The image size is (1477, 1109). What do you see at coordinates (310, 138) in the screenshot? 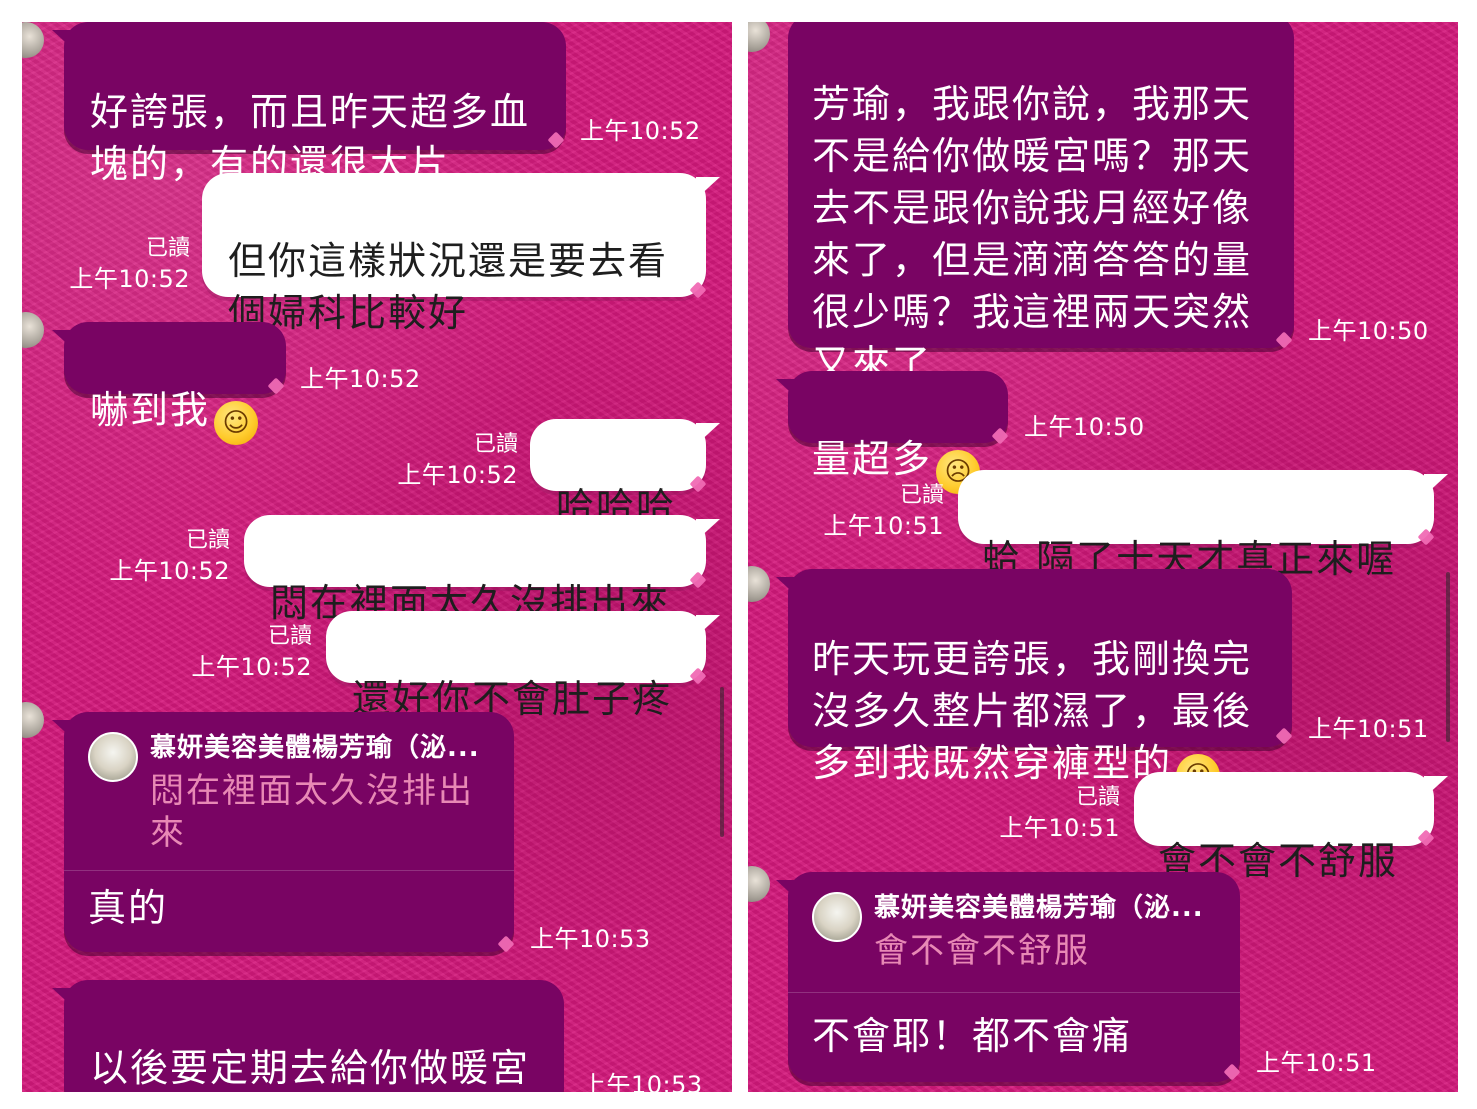
I see `message-text: 好誇張，而且昨天超多血 塊的，有的還很大片` at bounding box center [310, 138].